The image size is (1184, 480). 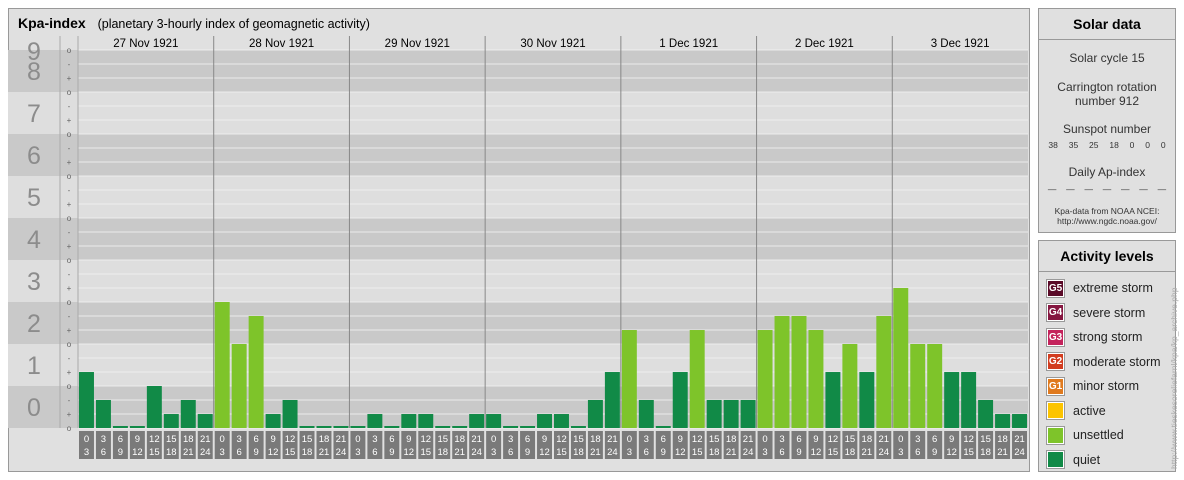 I want to click on ap-values: — — — — — — —, so click(x=1107, y=189).